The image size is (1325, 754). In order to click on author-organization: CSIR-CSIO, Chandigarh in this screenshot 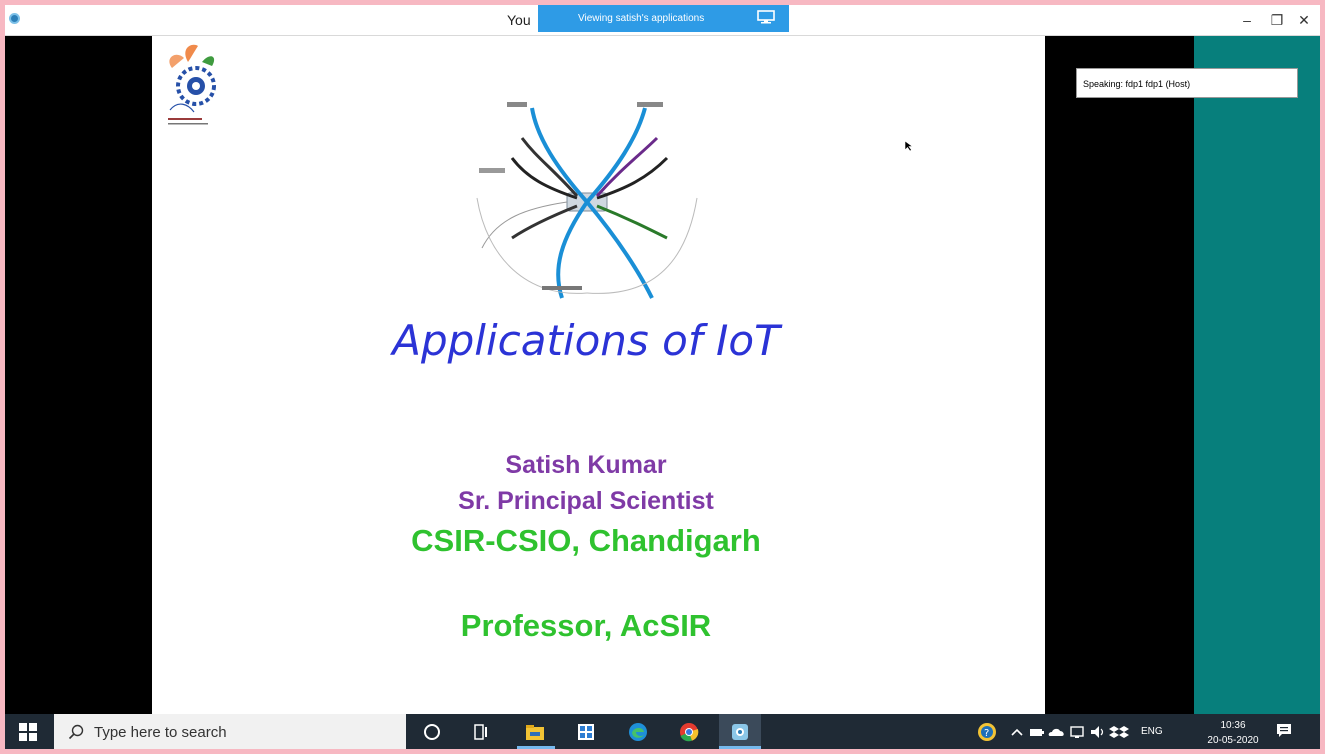, I will do `click(586, 540)`.